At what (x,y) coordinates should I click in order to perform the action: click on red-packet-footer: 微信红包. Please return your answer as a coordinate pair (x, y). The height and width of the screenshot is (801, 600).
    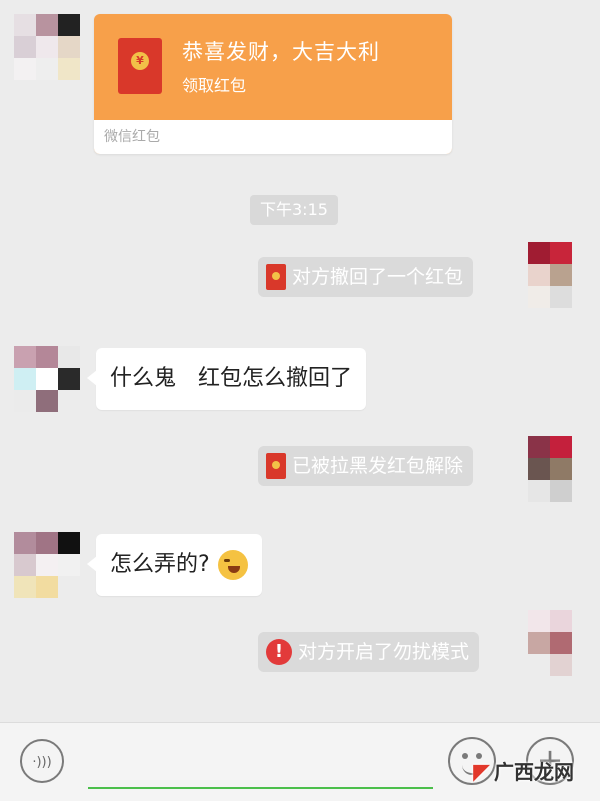
    Looking at the image, I should click on (273, 137).